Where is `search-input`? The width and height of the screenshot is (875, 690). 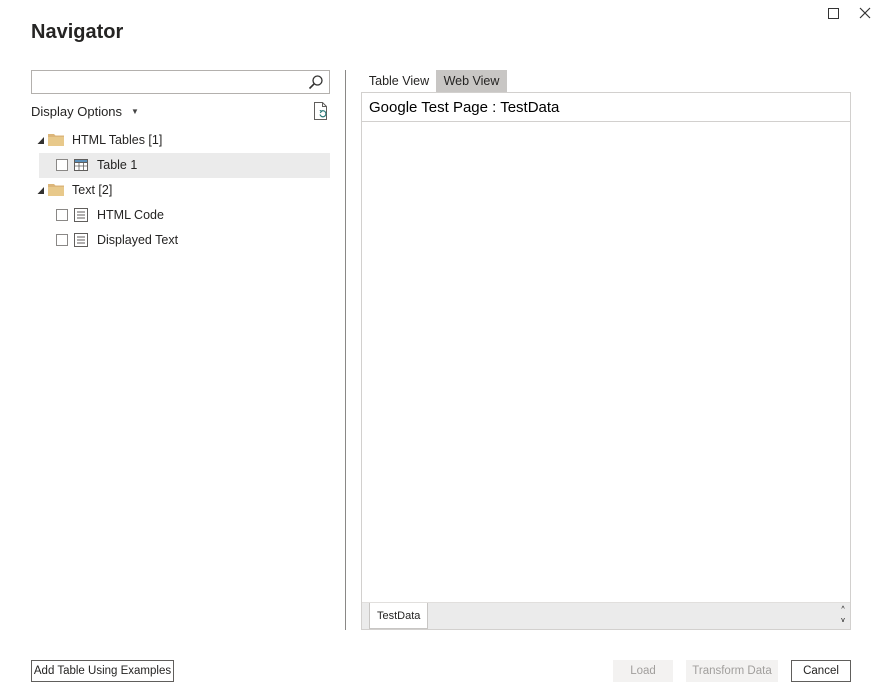
search-input is located at coordinates (167, 82).